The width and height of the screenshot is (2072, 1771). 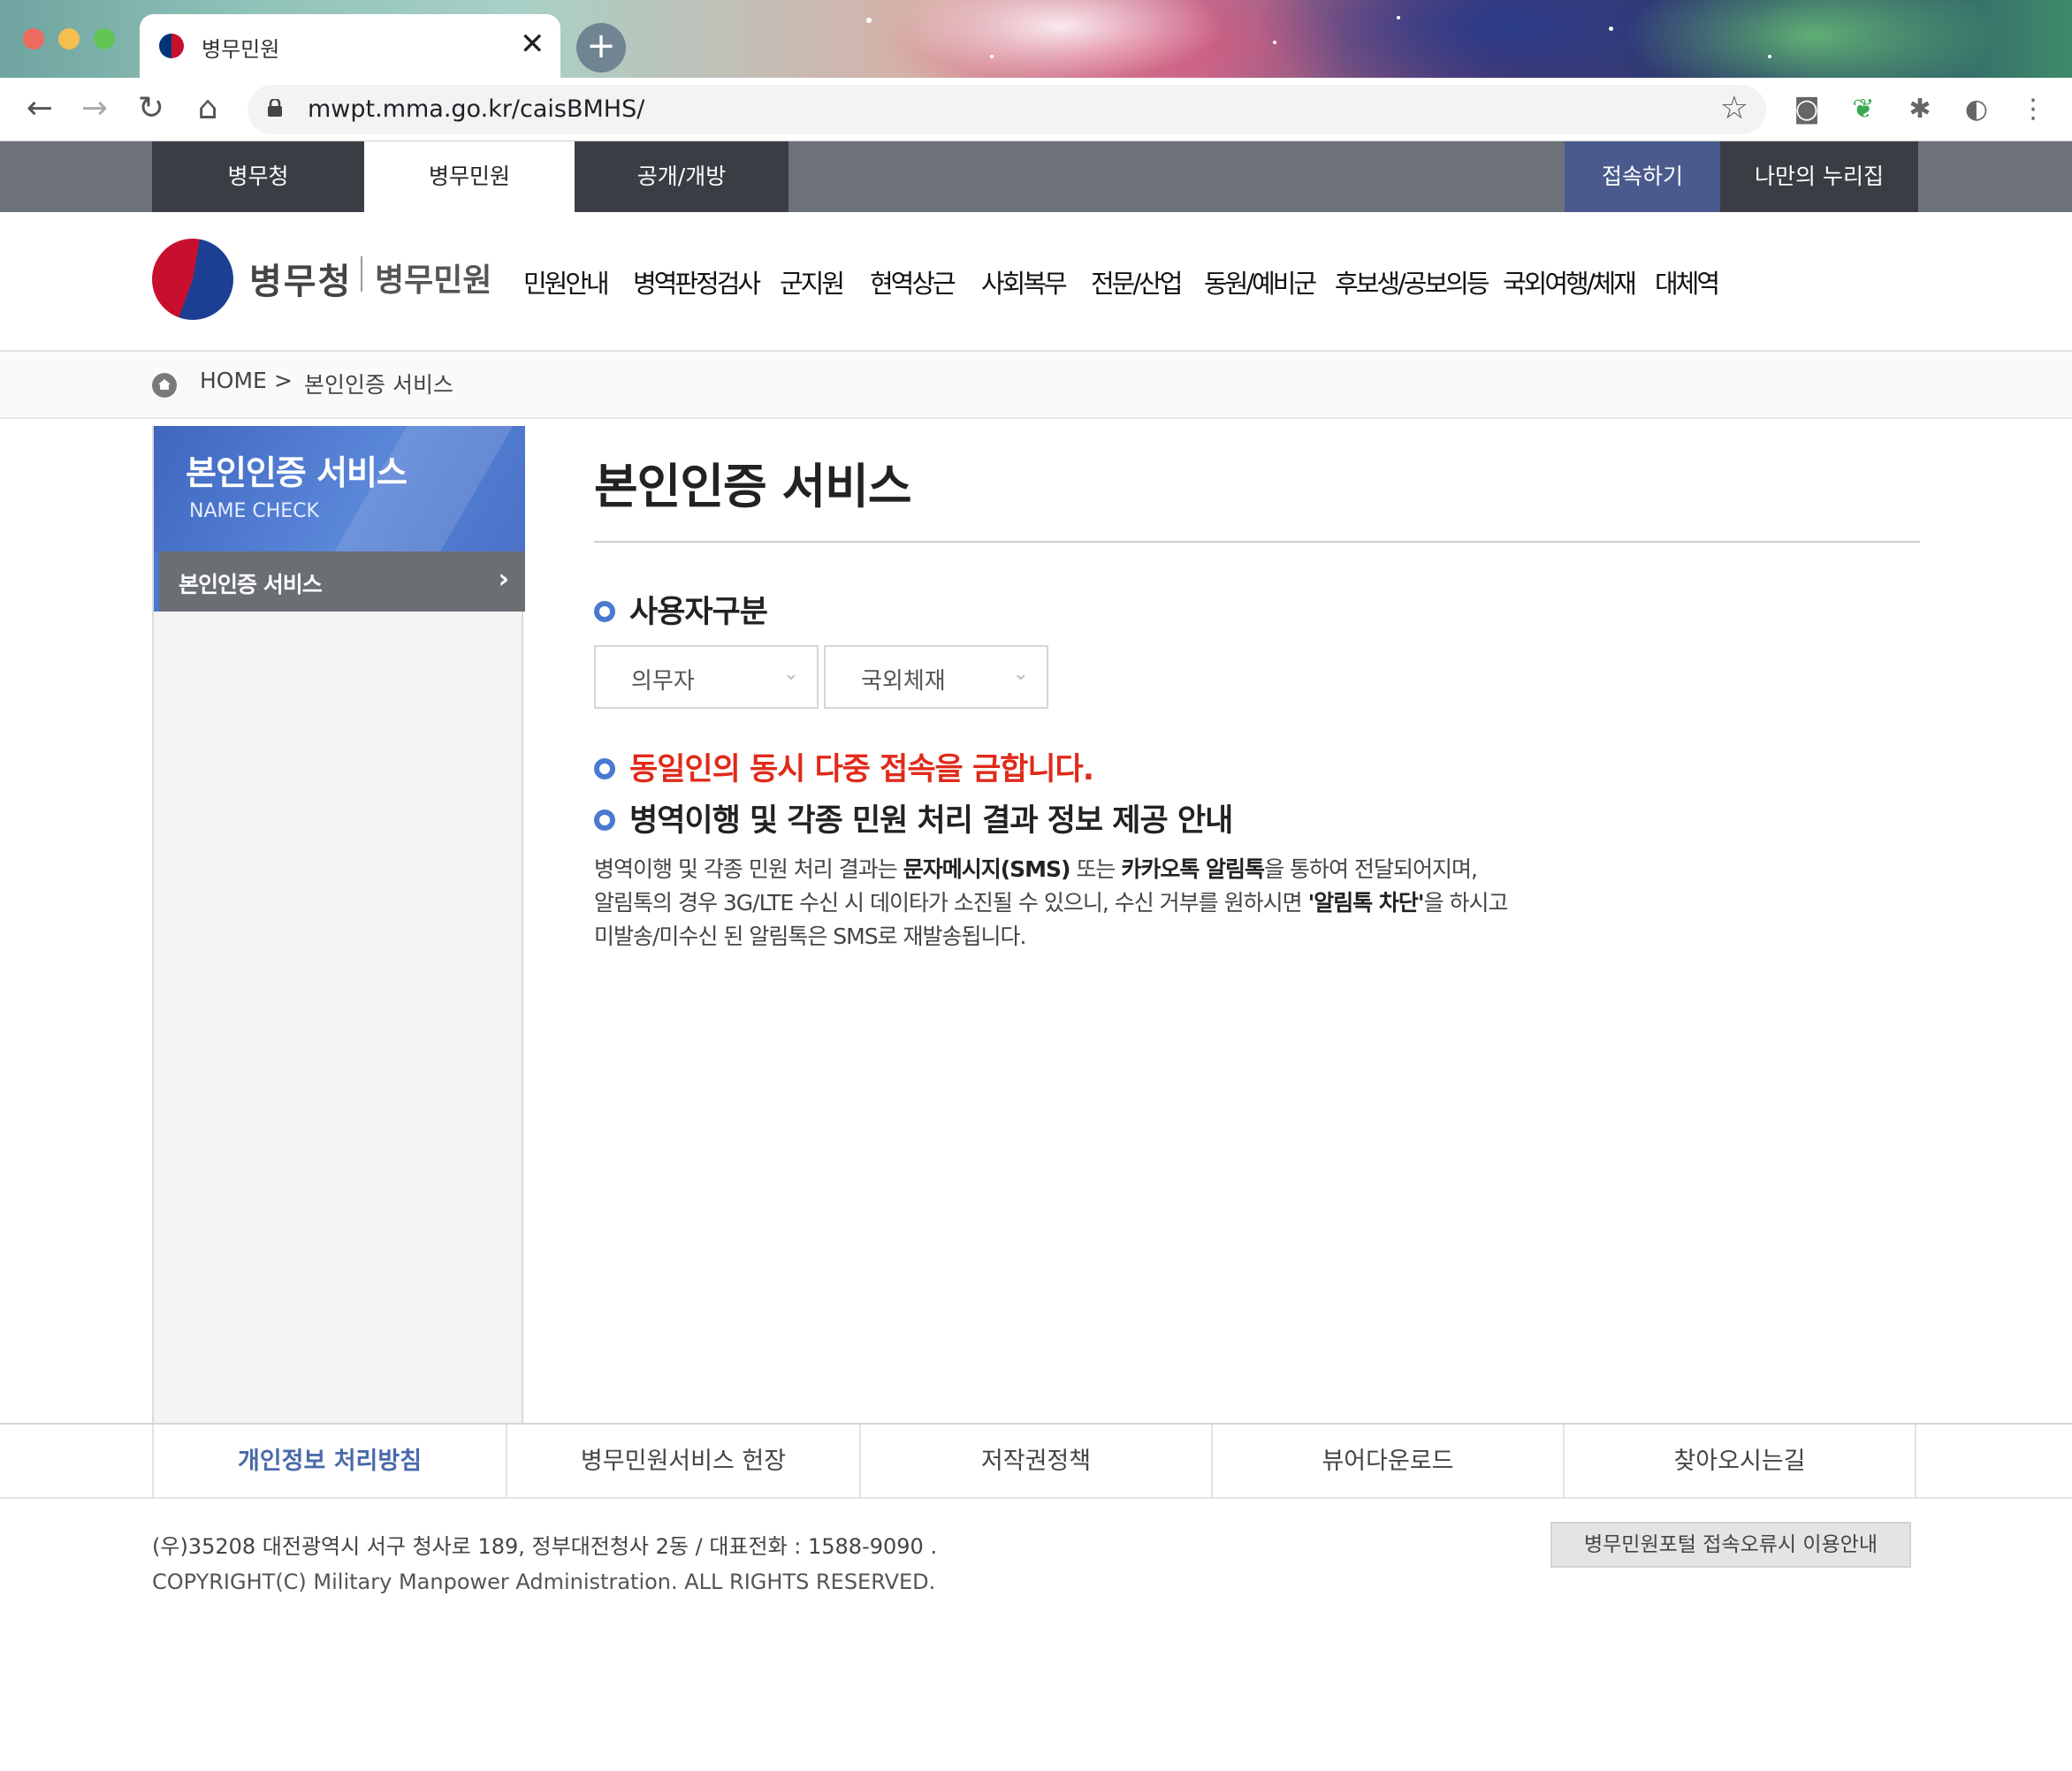 I want to click on breadcrumb-current: 본인인증 서비스, so click(x=378, y=385).